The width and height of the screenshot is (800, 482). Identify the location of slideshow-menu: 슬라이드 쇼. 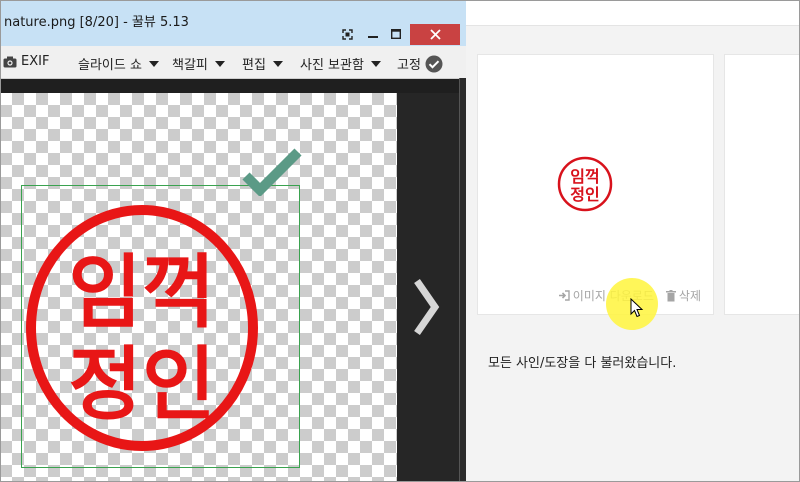
(118, 63).